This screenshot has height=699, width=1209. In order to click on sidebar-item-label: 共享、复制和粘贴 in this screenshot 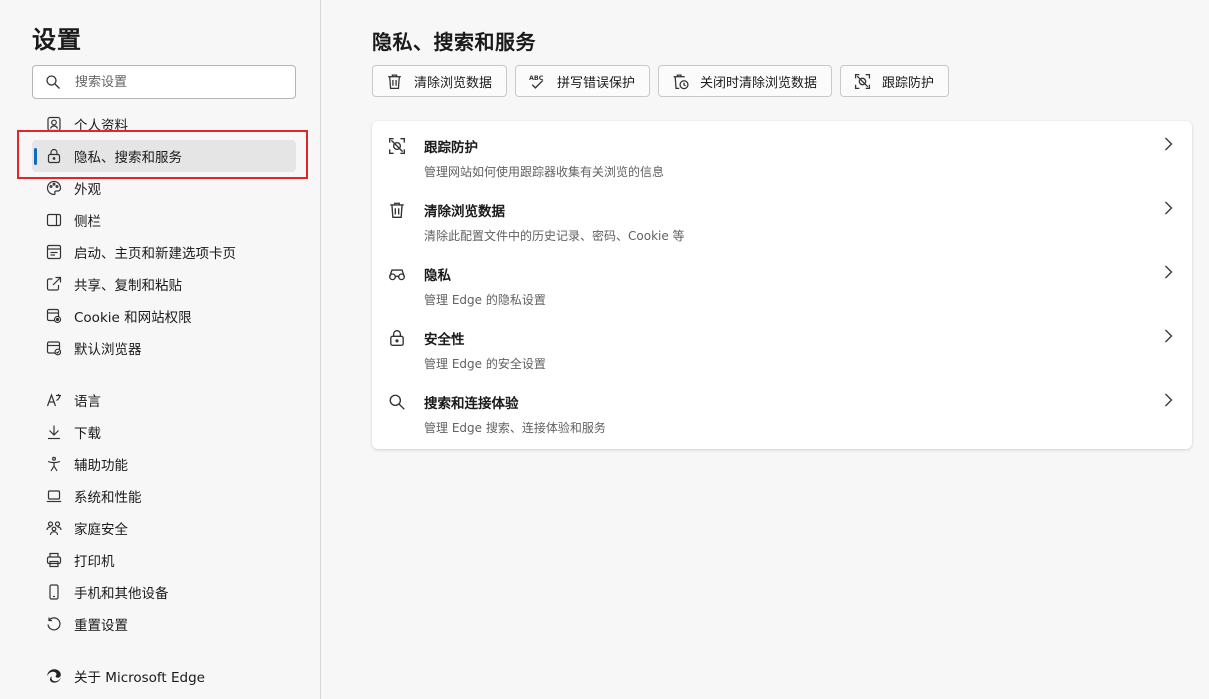, I will do `click(128, 286)`.